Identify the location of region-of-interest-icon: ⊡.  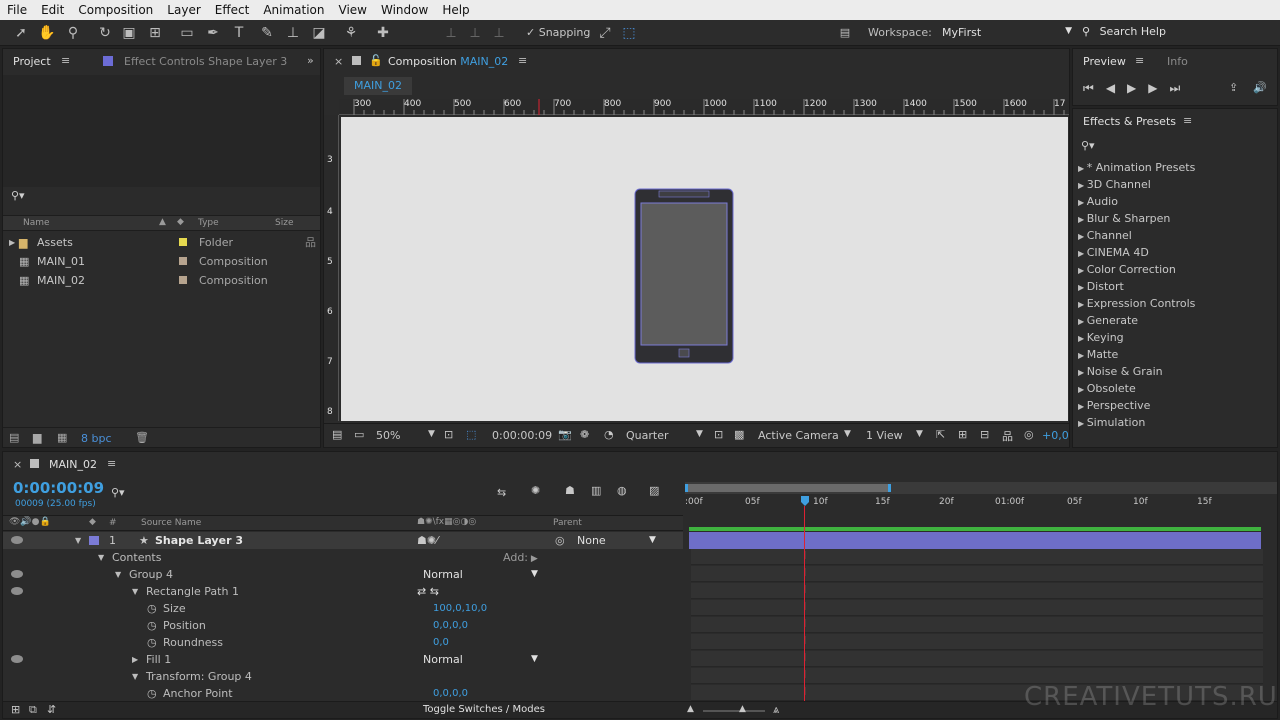
(718, 434).